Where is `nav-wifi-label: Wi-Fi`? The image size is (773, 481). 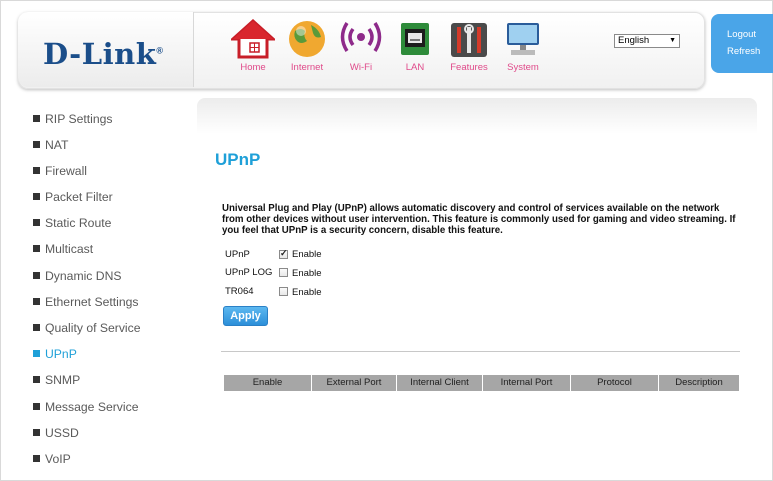
nav-wifi-label: Wi-Fi is located at coordinates (361, 67).